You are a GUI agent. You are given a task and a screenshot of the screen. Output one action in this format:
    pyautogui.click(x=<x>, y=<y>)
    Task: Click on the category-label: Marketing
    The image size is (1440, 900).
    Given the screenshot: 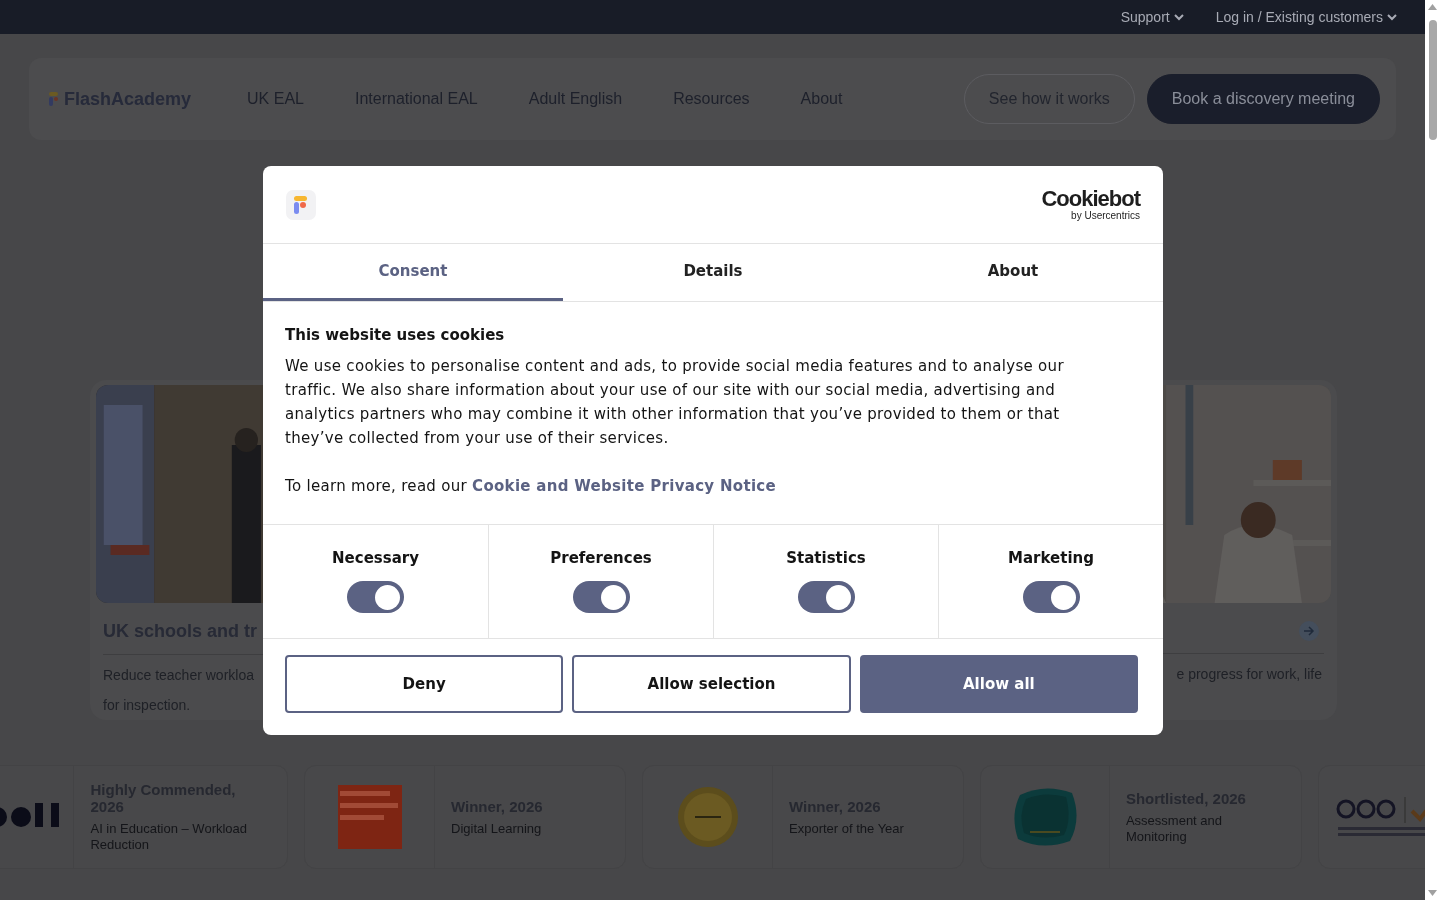 What is the action you would take?
    pyautogui.click(x=1051, y=558)
    